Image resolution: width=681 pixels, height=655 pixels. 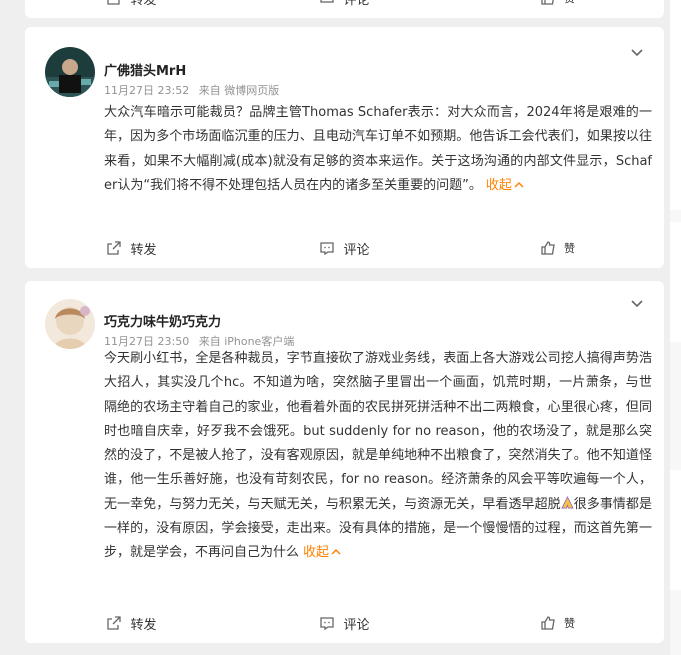 What do you see at coordinates (239, 90) in the screenshot?
I see `post-source: 来自 微博网页版` at bounding box center [239, 90].